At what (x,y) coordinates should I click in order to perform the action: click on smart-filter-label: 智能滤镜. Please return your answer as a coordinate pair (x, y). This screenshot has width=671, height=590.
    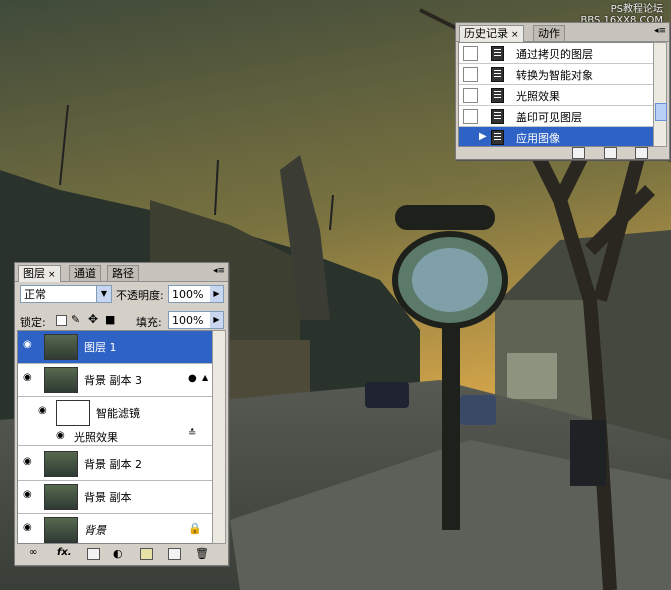
    Looking at the image, I should click on (118, 413).